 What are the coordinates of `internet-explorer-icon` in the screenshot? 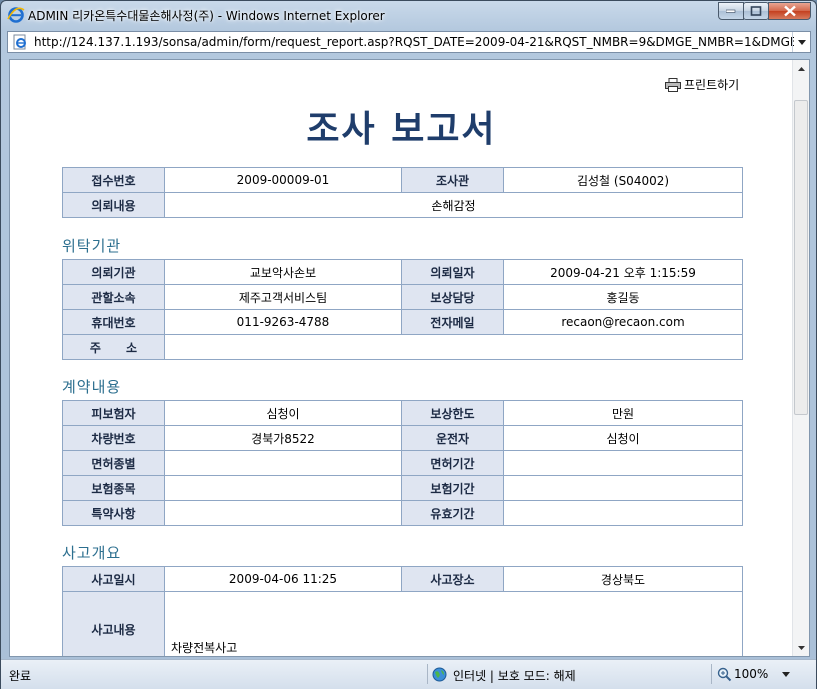 It's located at (16, 15).